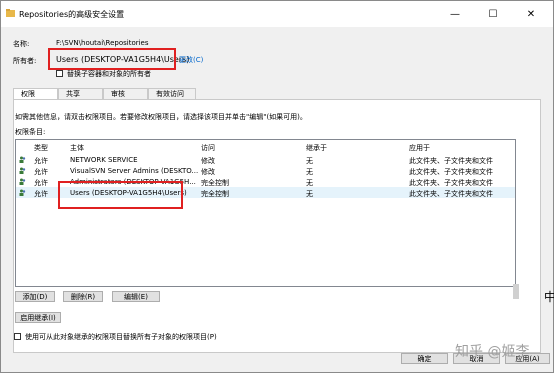 The height and width of the screenshot is (373, 554). Describe the element at coordinates (59, 73) in the screenshot. I see `replace-owner-checkbox` at that location.